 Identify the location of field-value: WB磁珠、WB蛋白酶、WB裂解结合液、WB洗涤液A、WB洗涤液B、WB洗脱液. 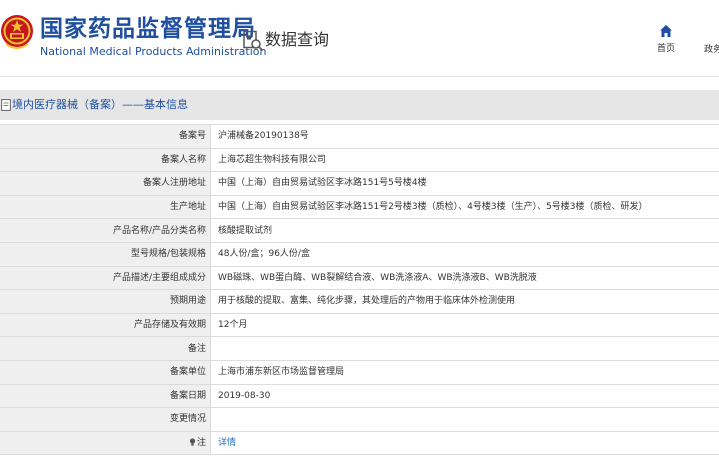
(464, 278).